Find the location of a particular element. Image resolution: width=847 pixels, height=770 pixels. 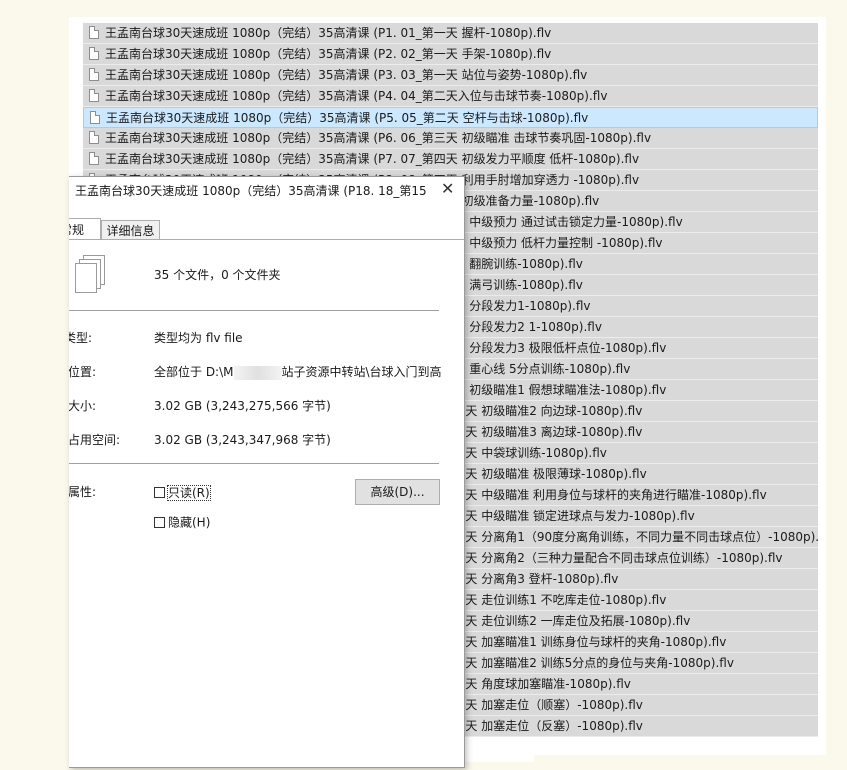

location-label: 位置: is located at coordinates (83, 372).